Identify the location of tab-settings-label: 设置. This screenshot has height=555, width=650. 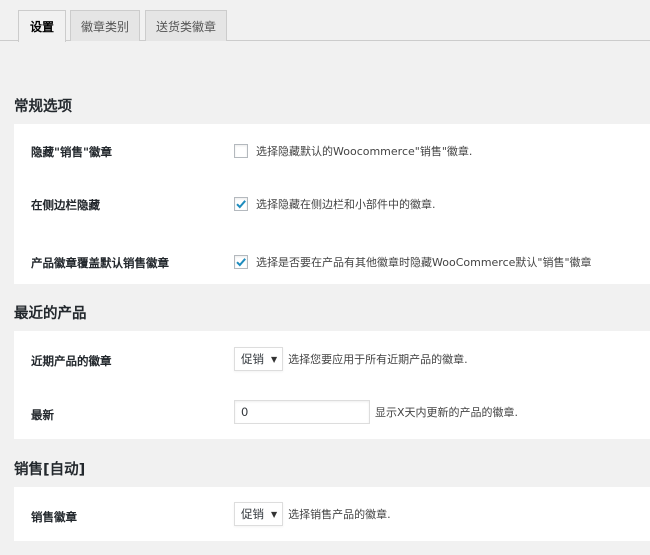
(41, 27).